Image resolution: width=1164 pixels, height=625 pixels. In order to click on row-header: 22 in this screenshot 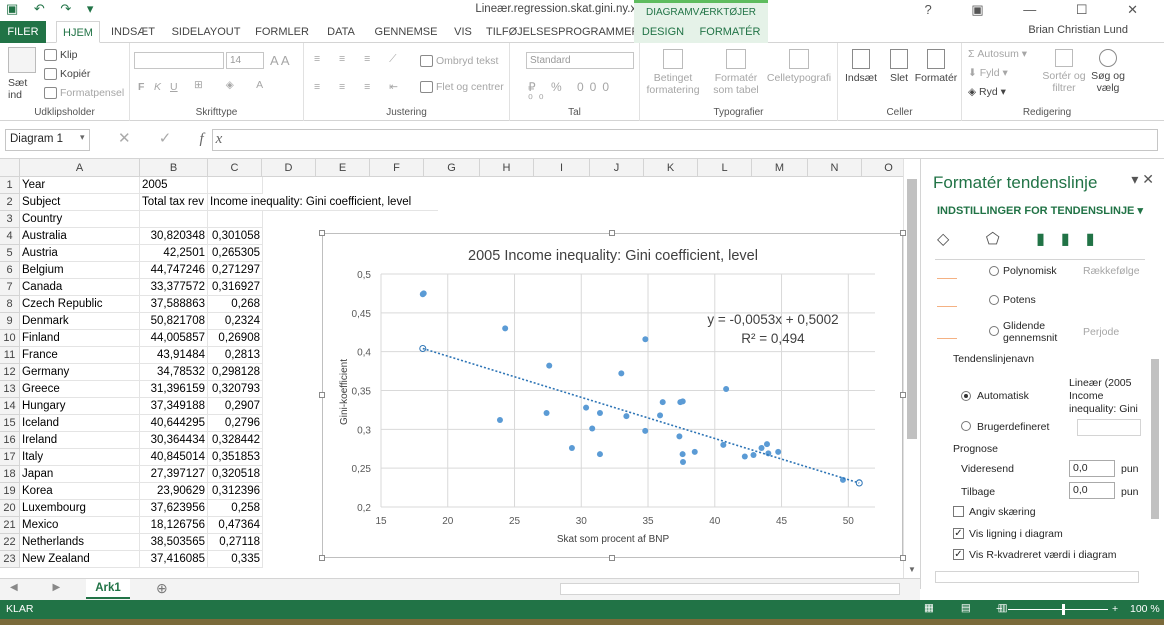, I will do `click(10, 542)`.